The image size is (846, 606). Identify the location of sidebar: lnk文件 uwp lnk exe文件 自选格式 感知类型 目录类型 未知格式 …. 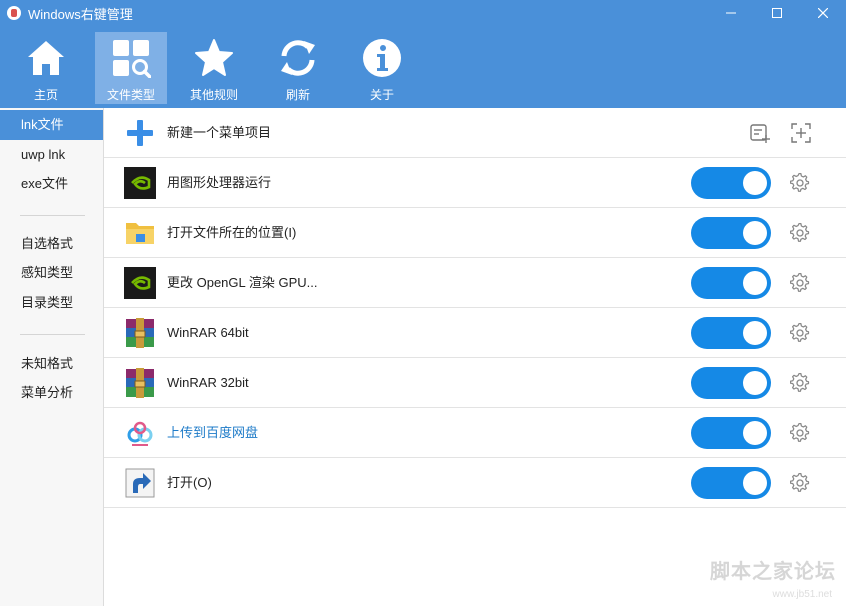
(52, 357).